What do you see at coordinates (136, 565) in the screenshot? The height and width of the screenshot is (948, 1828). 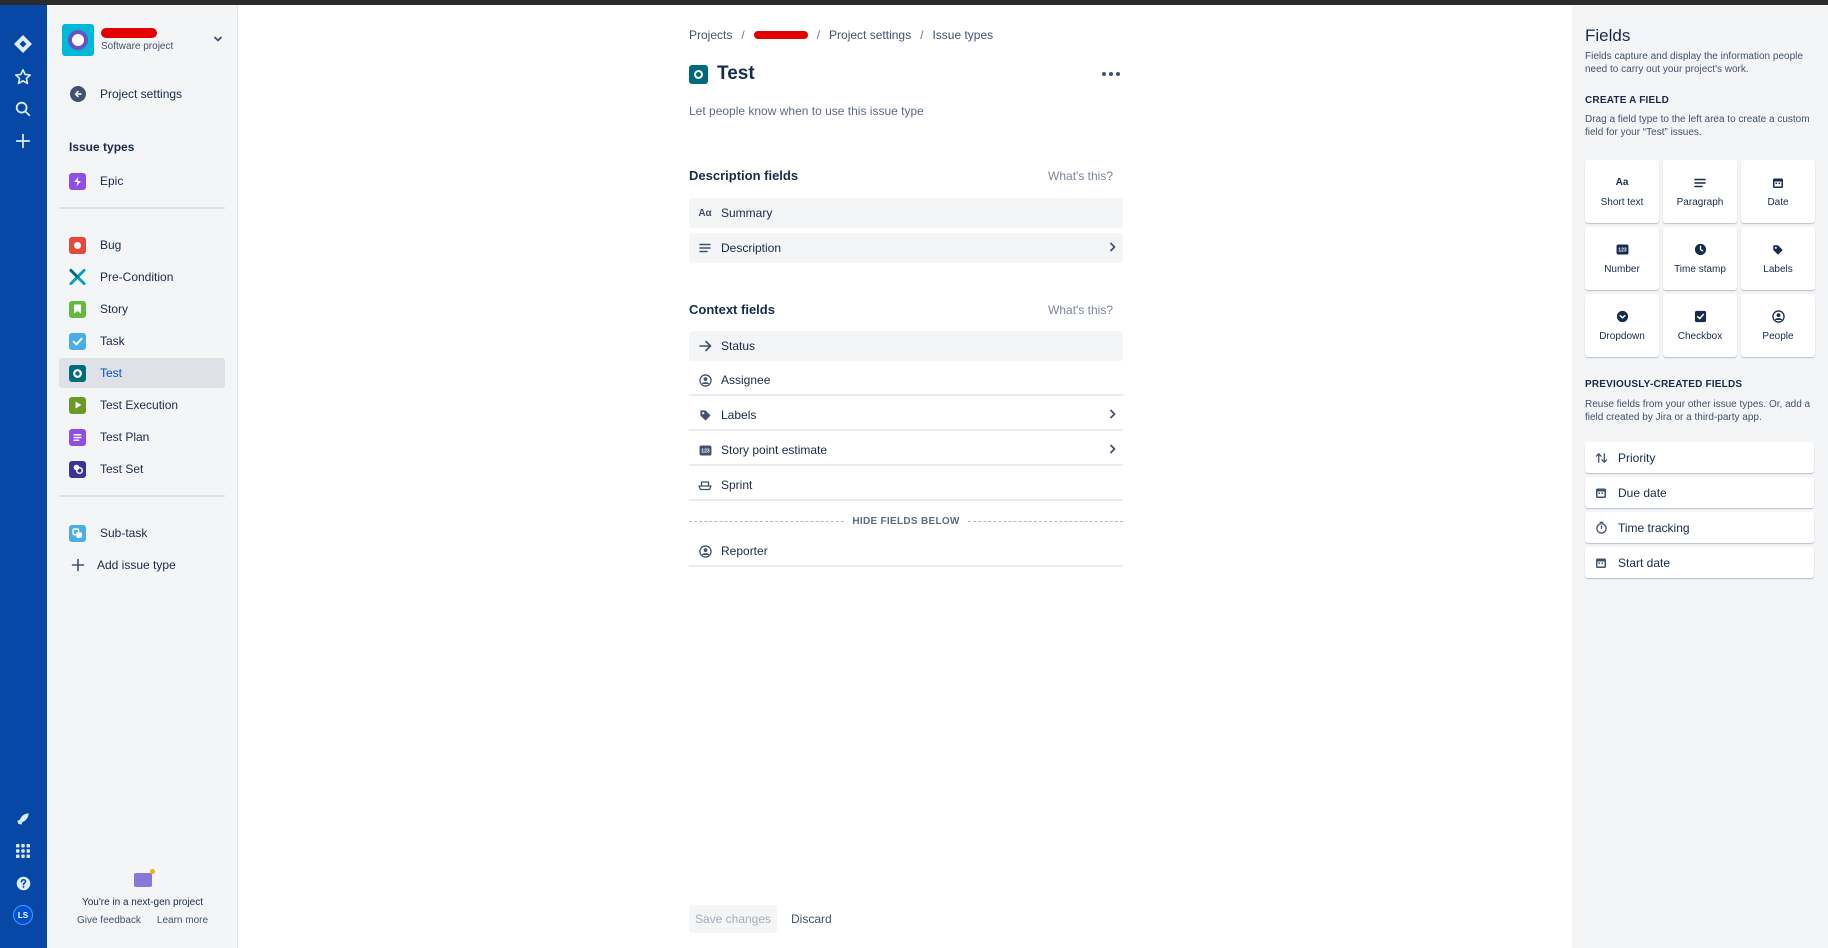 I see `add-issue-type-label: Add issue type` at bounding box center [136, 565].